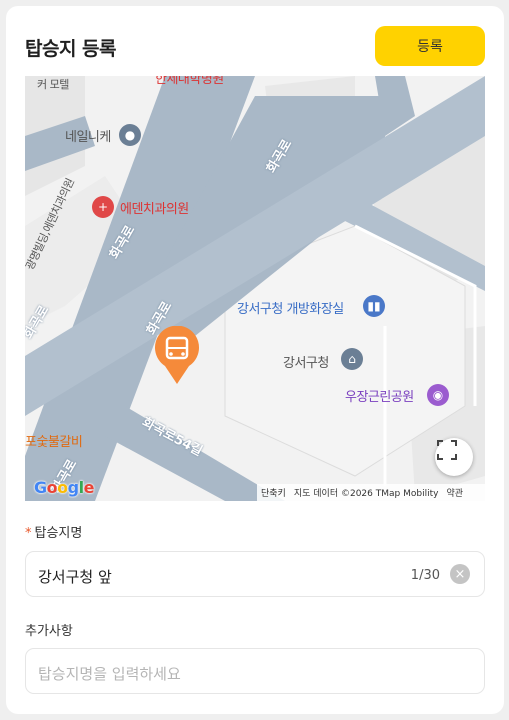 The height and width of the screenshot is (720, 509). I want to click on register-button: 등록, so click(430, 46).